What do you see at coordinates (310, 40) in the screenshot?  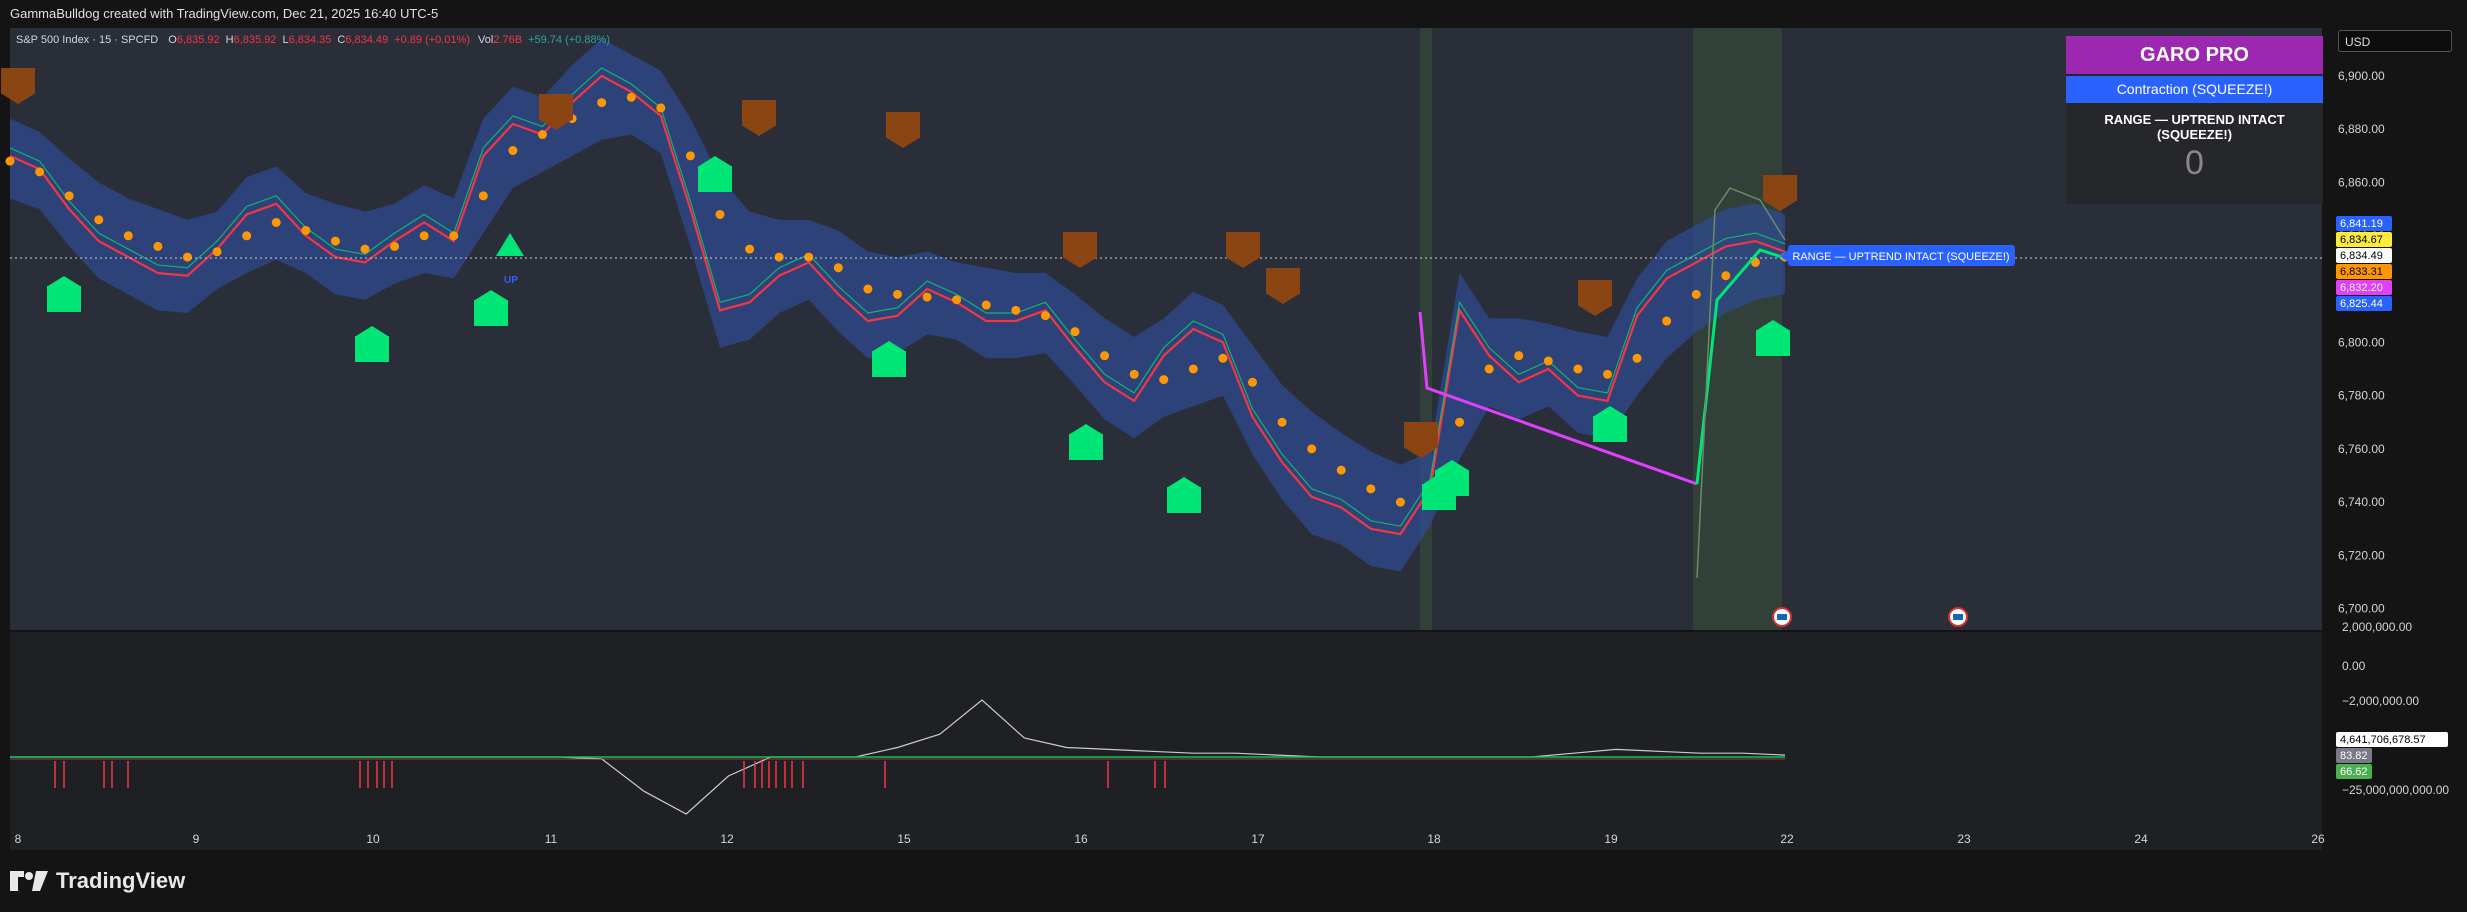 I see `legend-low: 6,834.35` at bounding box center [310, 40].